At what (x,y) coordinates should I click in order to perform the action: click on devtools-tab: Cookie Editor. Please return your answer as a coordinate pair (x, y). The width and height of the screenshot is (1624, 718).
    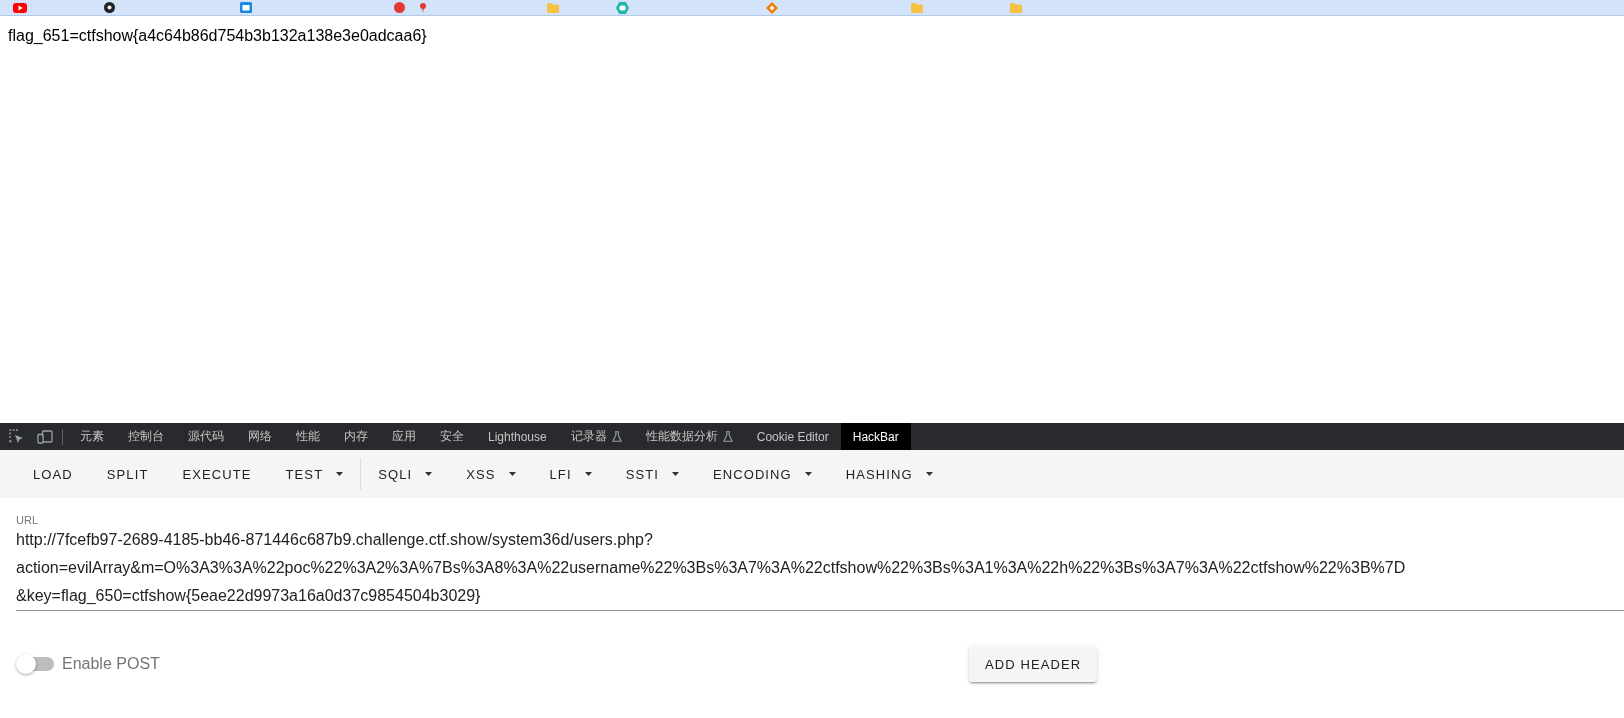
    Looking at the image, I should click on (792, 436).